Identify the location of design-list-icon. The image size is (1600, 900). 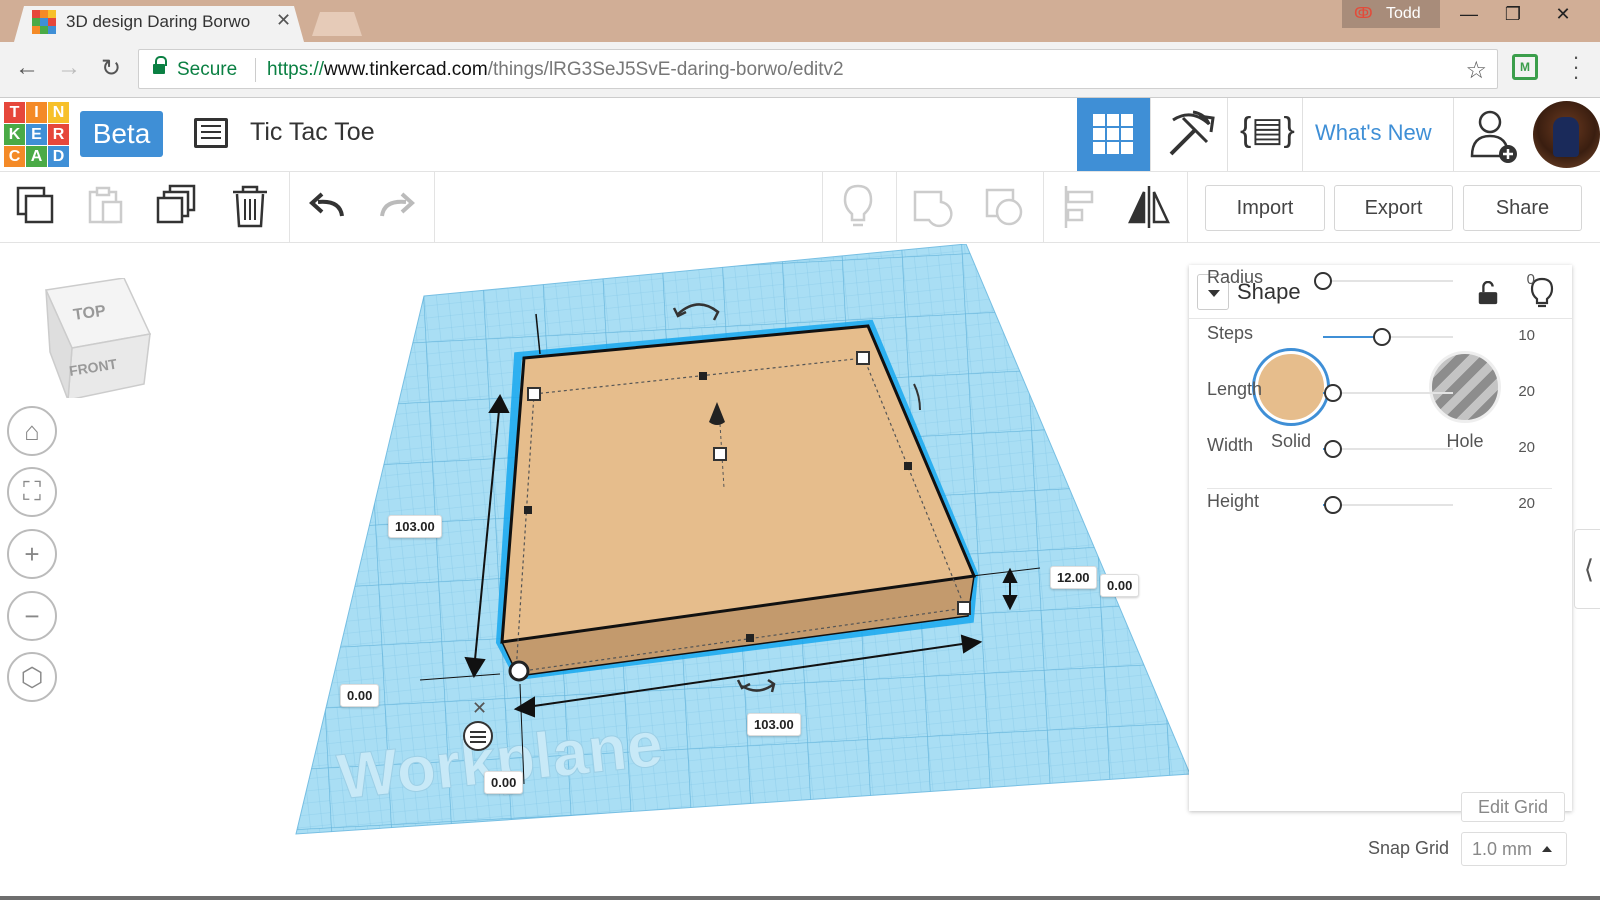
(211, 133).